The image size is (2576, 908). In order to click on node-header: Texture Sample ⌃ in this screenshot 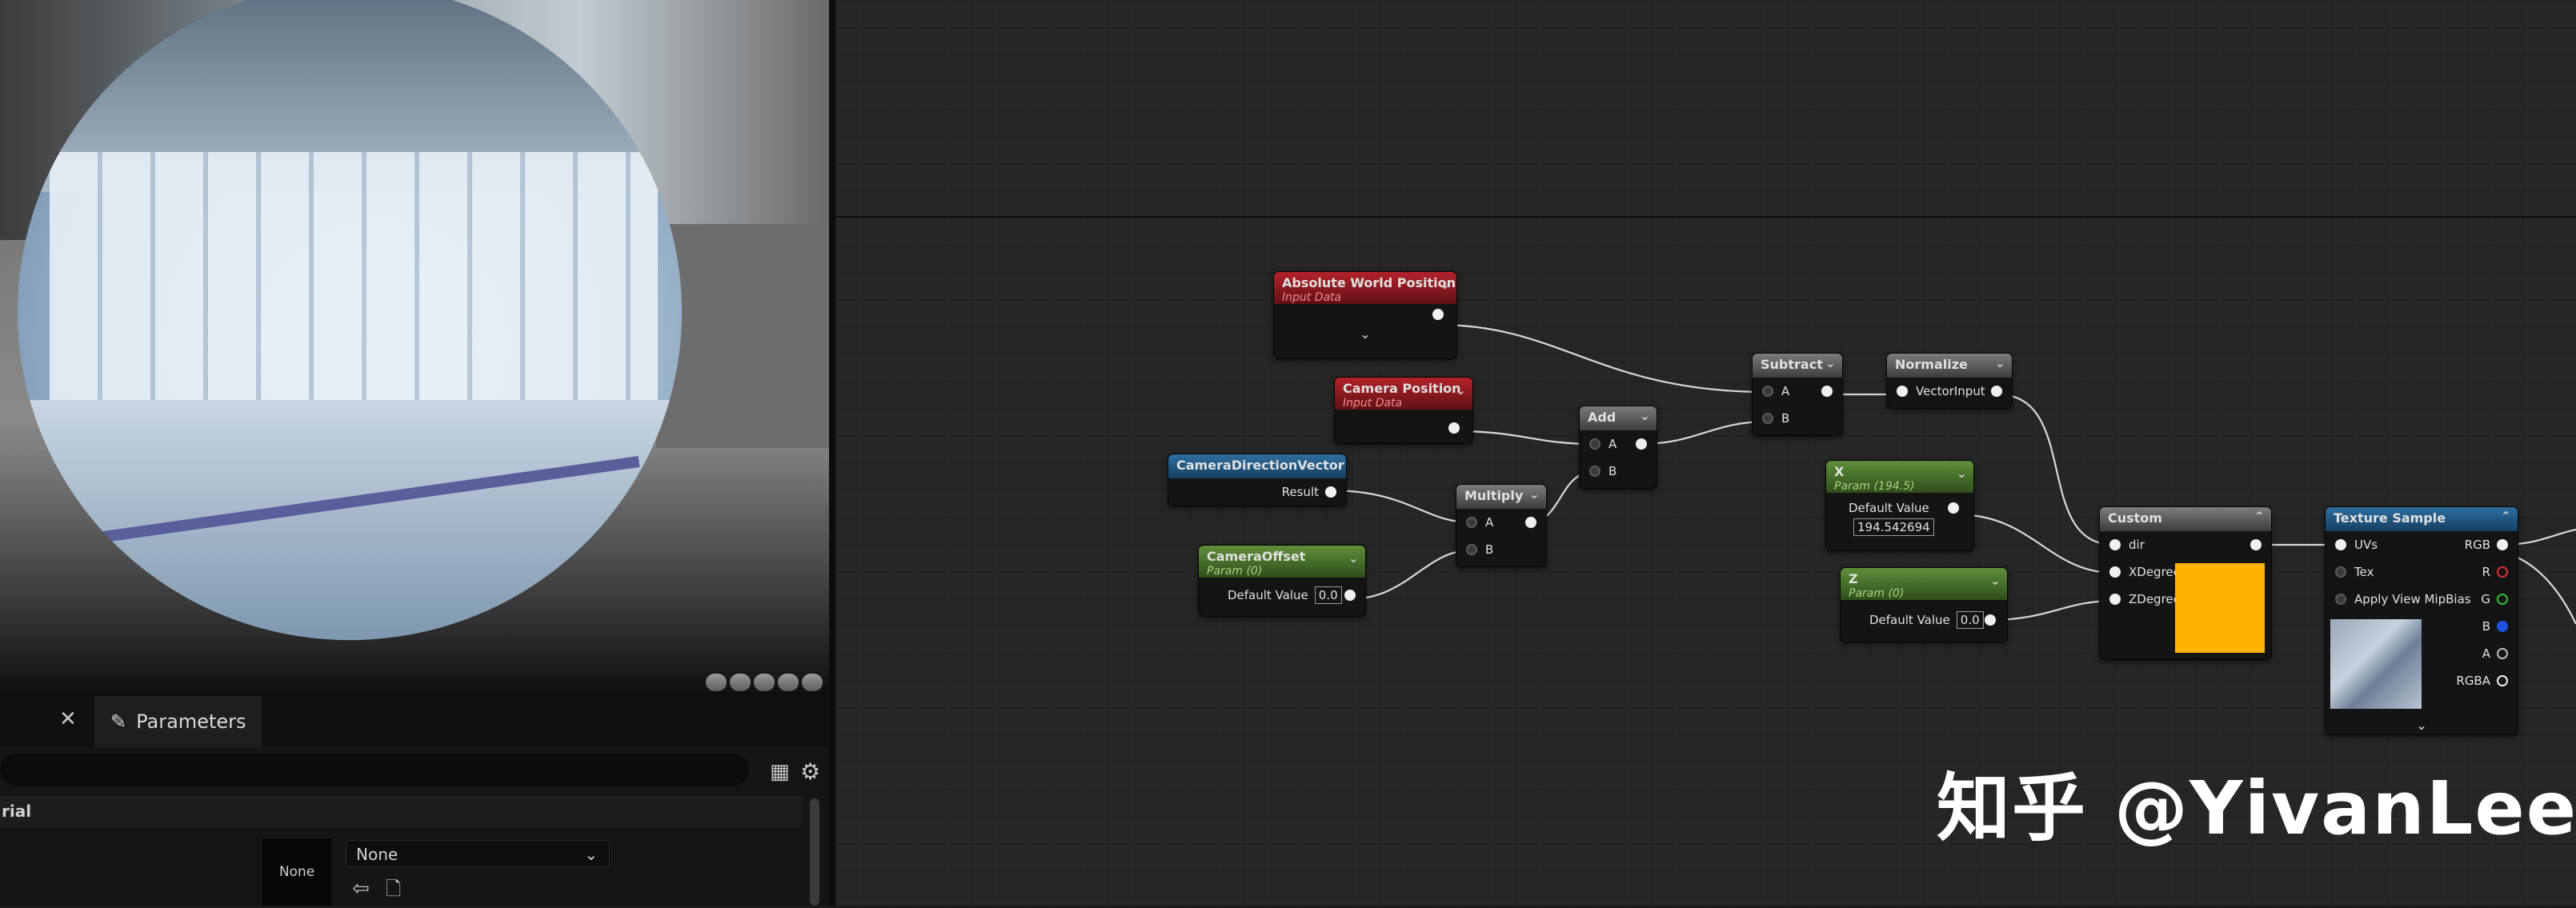, I will do `click(2422, 519)`.